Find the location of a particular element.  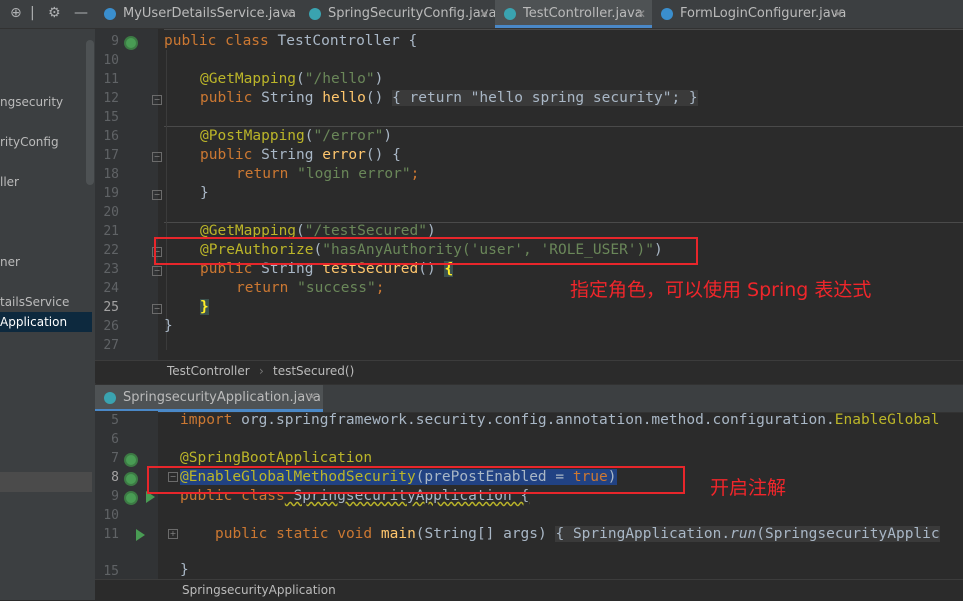

tree-item: ller is located at coordinates (46, 182).